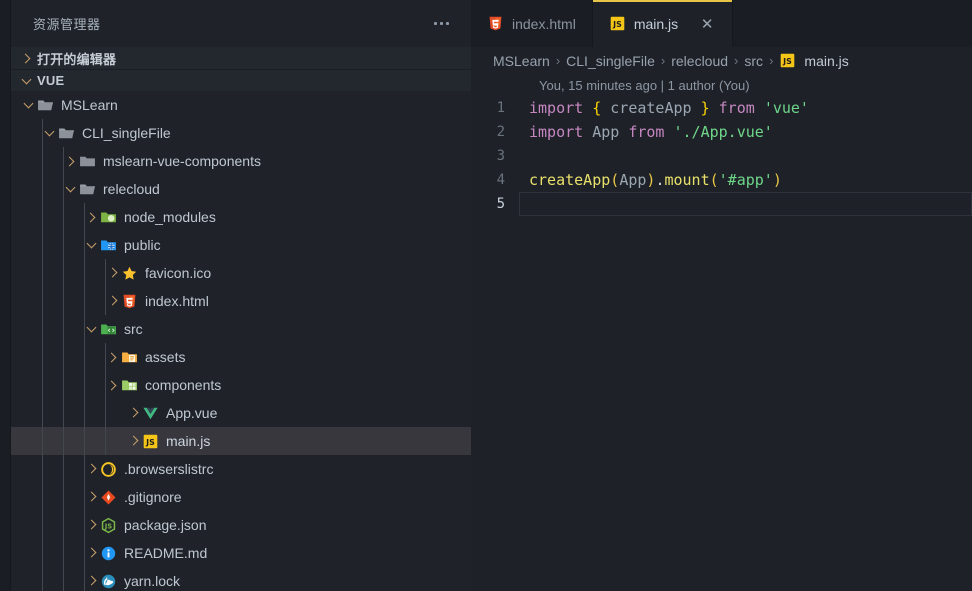 Image resolution: width=972 pixels, height=591 pixels. Describe the element at coordinates (241, 553) in the screenshot. I see `tree-item-readme-md: README.md` at that location.